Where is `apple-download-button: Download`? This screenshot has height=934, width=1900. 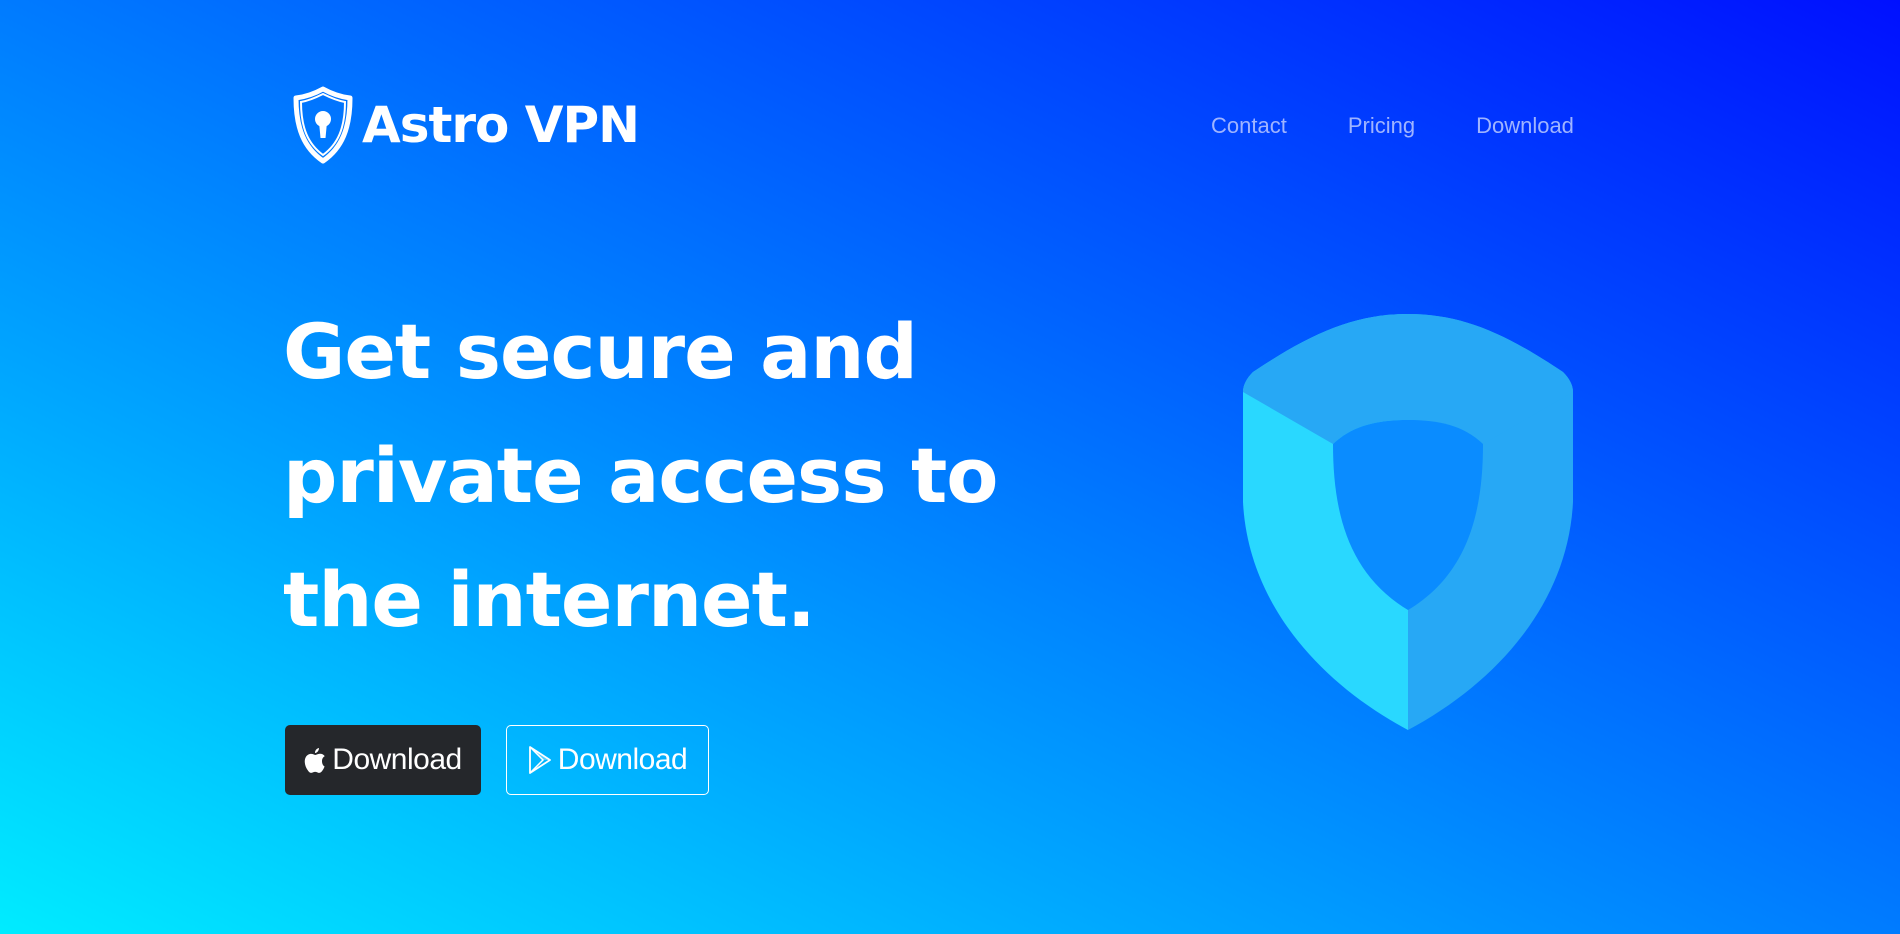
apple-download-button: Download is located at coordinates (383, 760).